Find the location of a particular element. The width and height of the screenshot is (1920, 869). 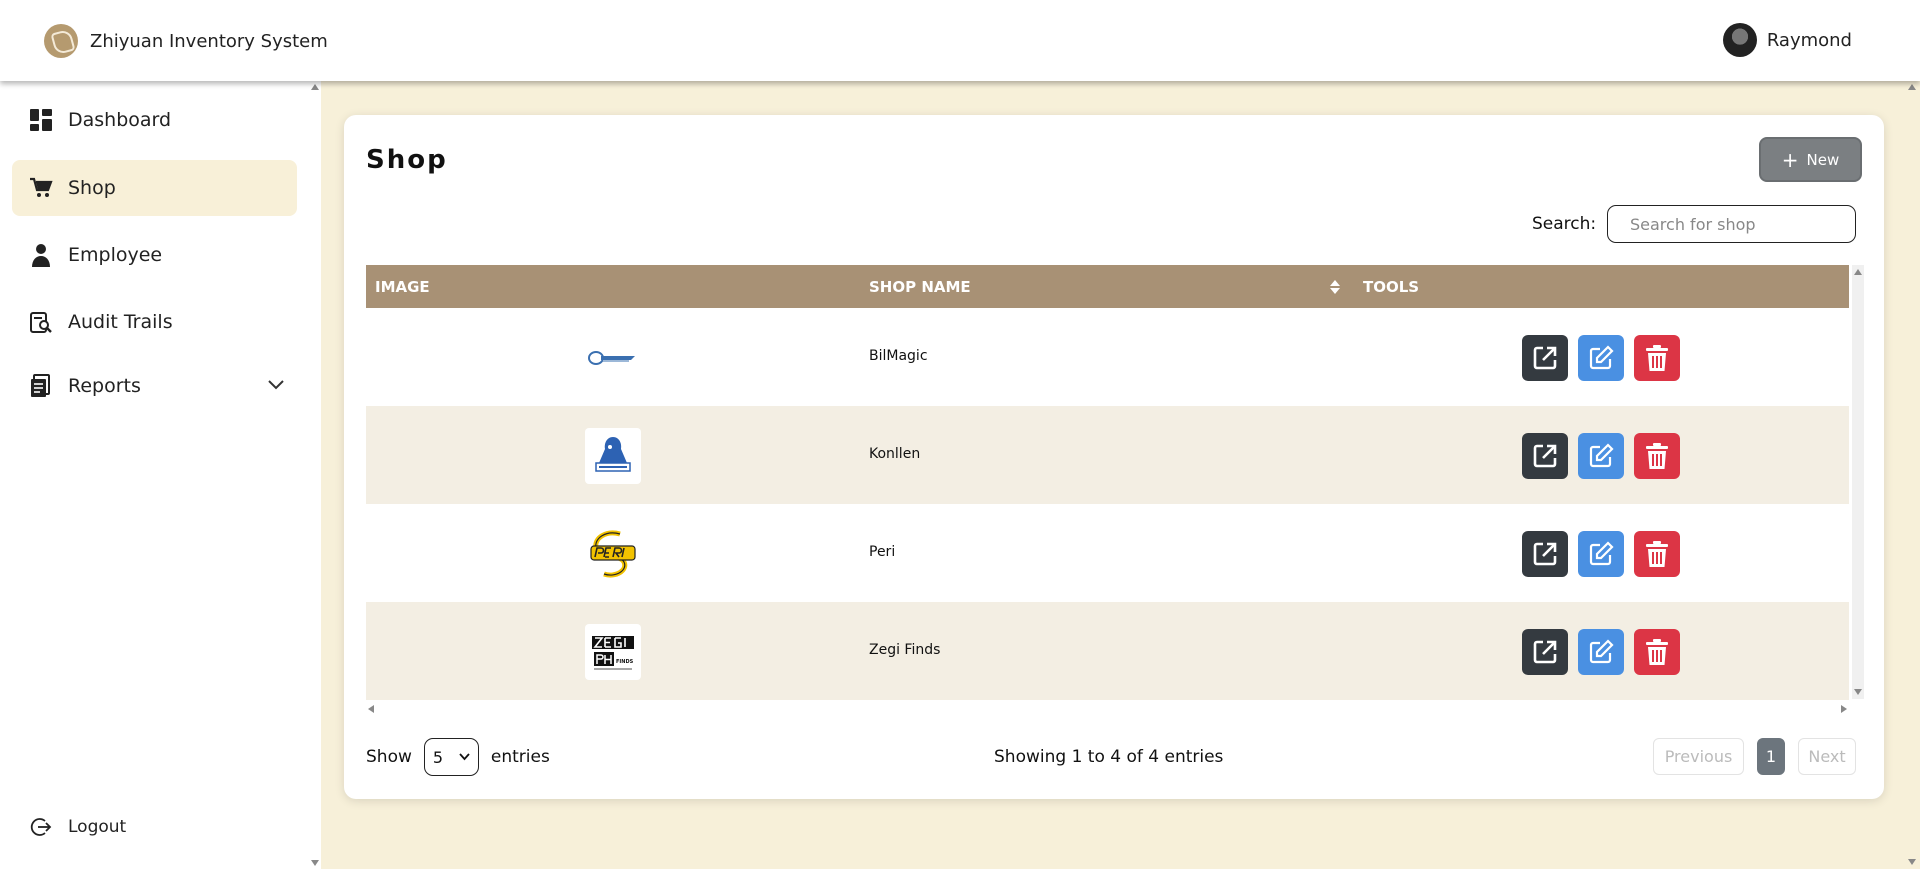

pagination: Previous 1 Next is located at coordinates (1754, 756).